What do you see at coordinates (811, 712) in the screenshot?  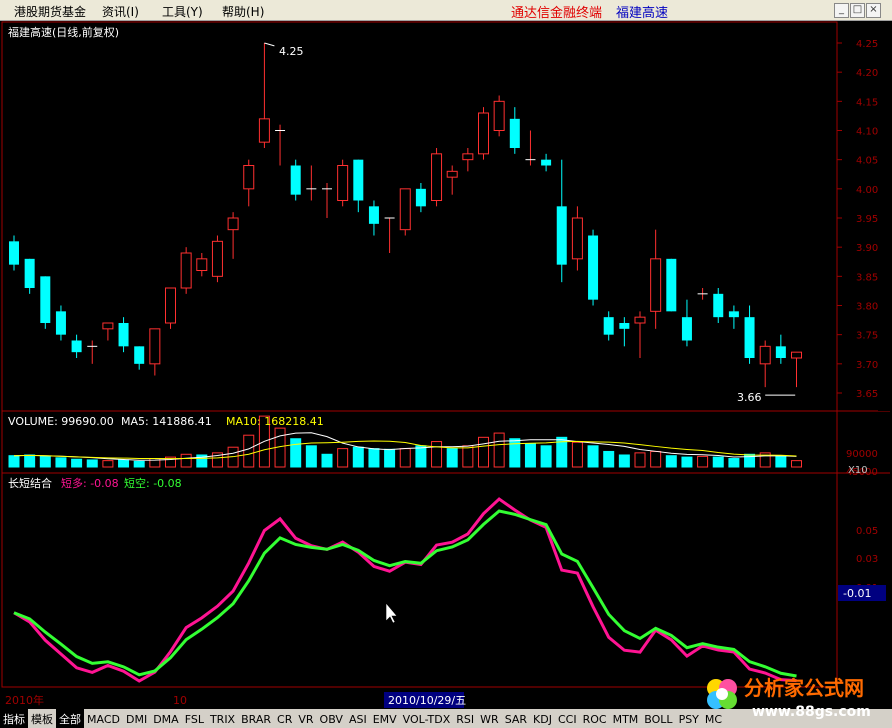 I see `watermark-url: www.88gs.com` at bounding box center [811, 712].